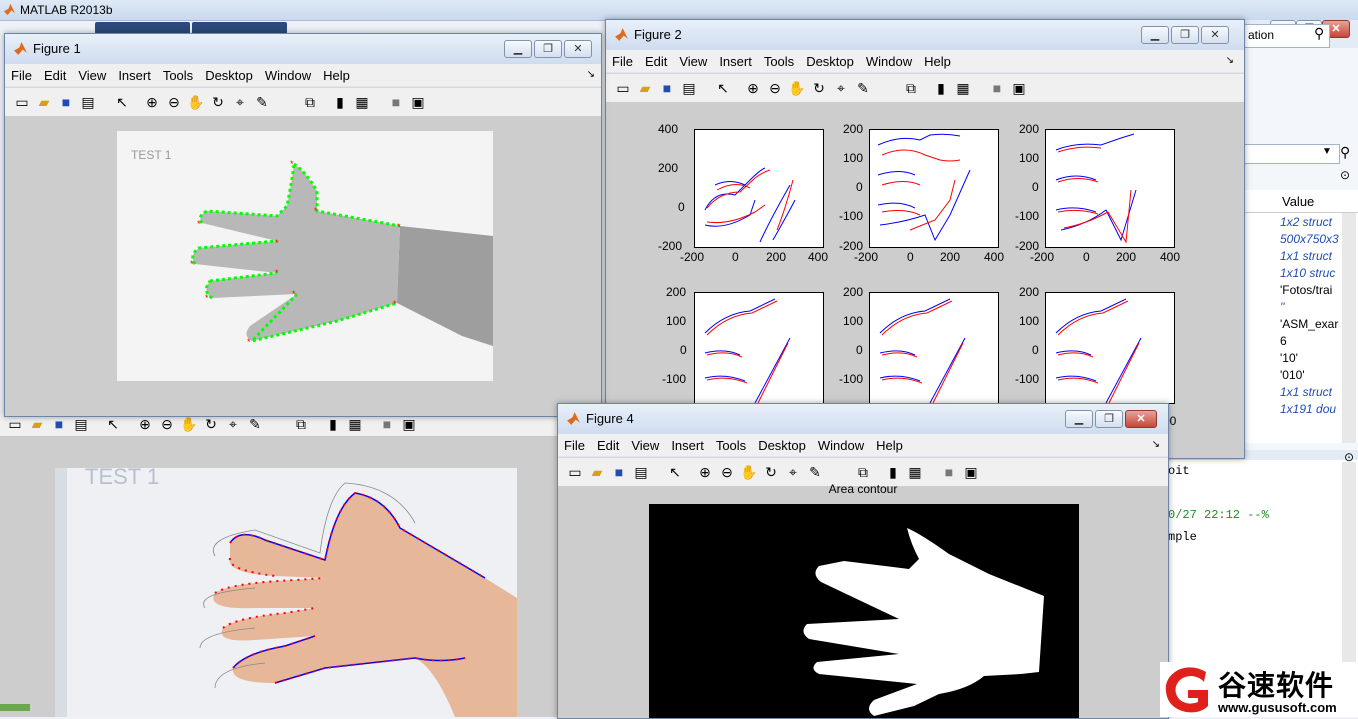 This screenshot has width=1358, height=719. I want to click on value-cell: 'Fotos/trai, so click(1306, 290).